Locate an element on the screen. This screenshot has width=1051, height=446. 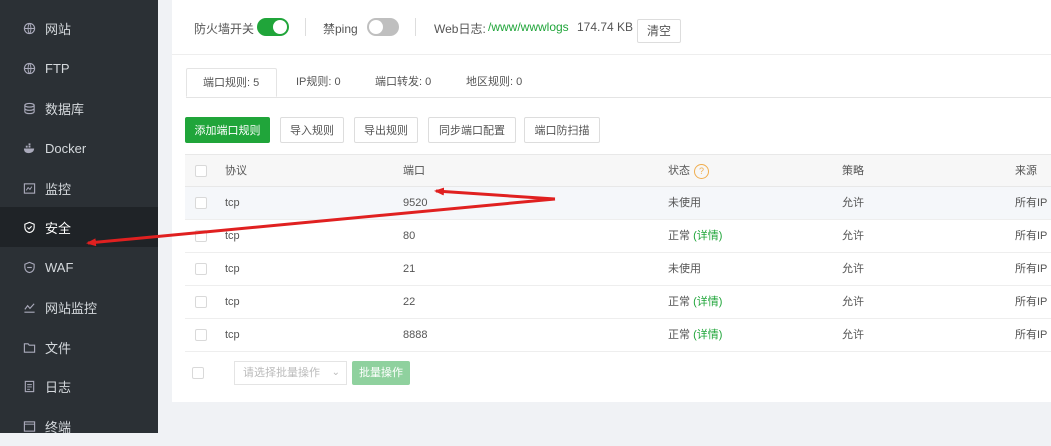
table-row: tcp 8888 正常 (详情) 允许 所有IP is located at coordinates (618, 335).